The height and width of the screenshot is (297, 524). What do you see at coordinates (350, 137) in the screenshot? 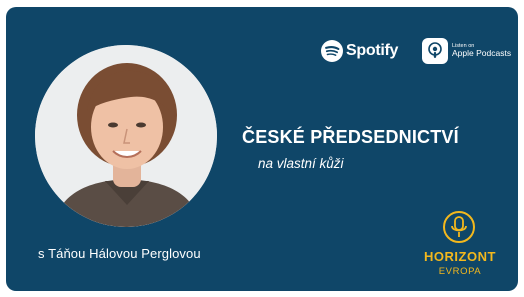
I see `podcast-title: ČESKÉ PŘEDSEDNICTVÍ` at bounding box center [350, 137].